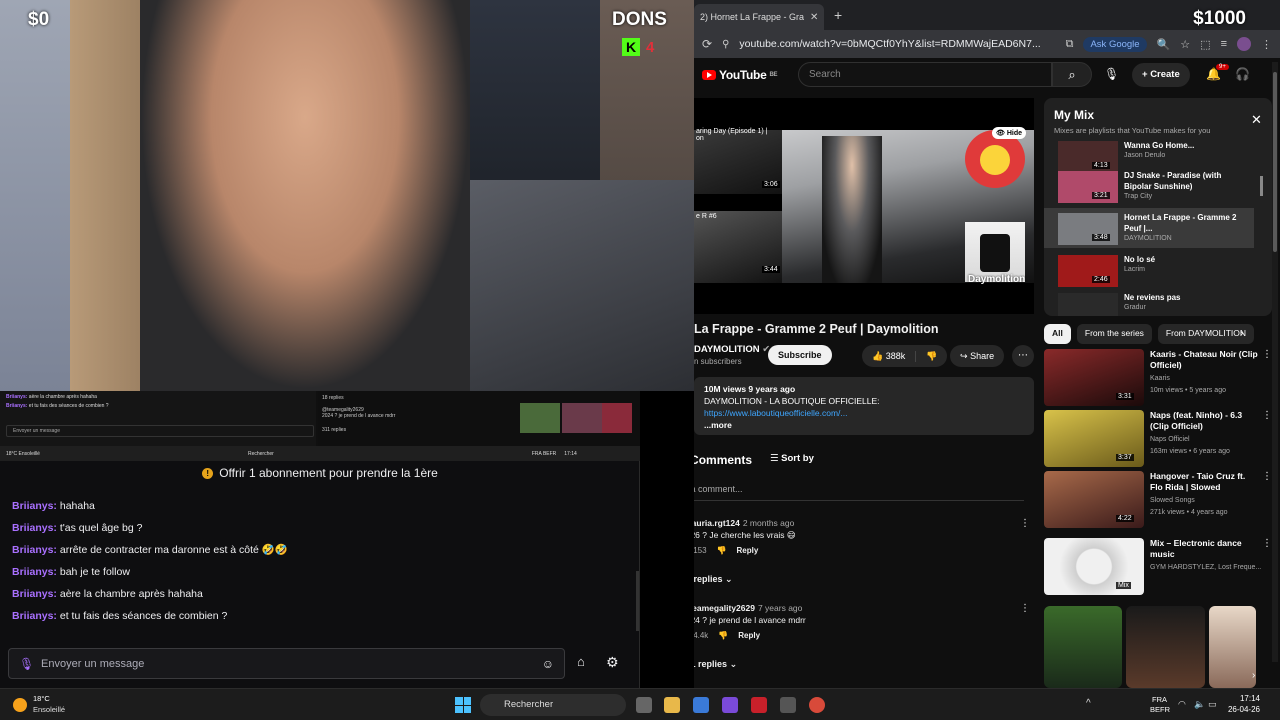  I want to click on avatar, so click(1244, 44).